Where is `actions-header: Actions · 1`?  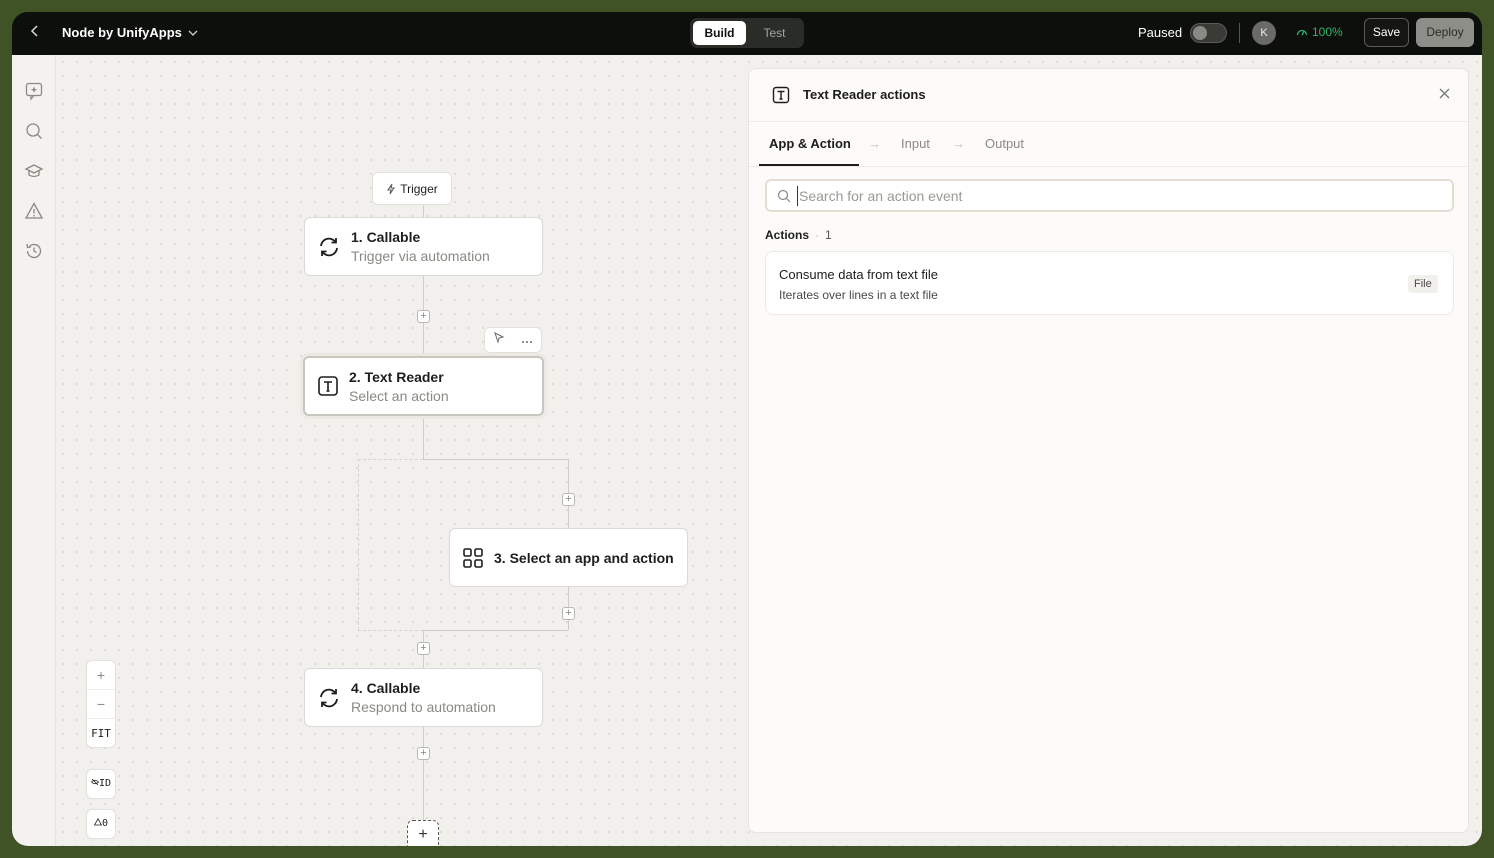 actions-header: Actions · 1 is located at coordinates (798, 235).